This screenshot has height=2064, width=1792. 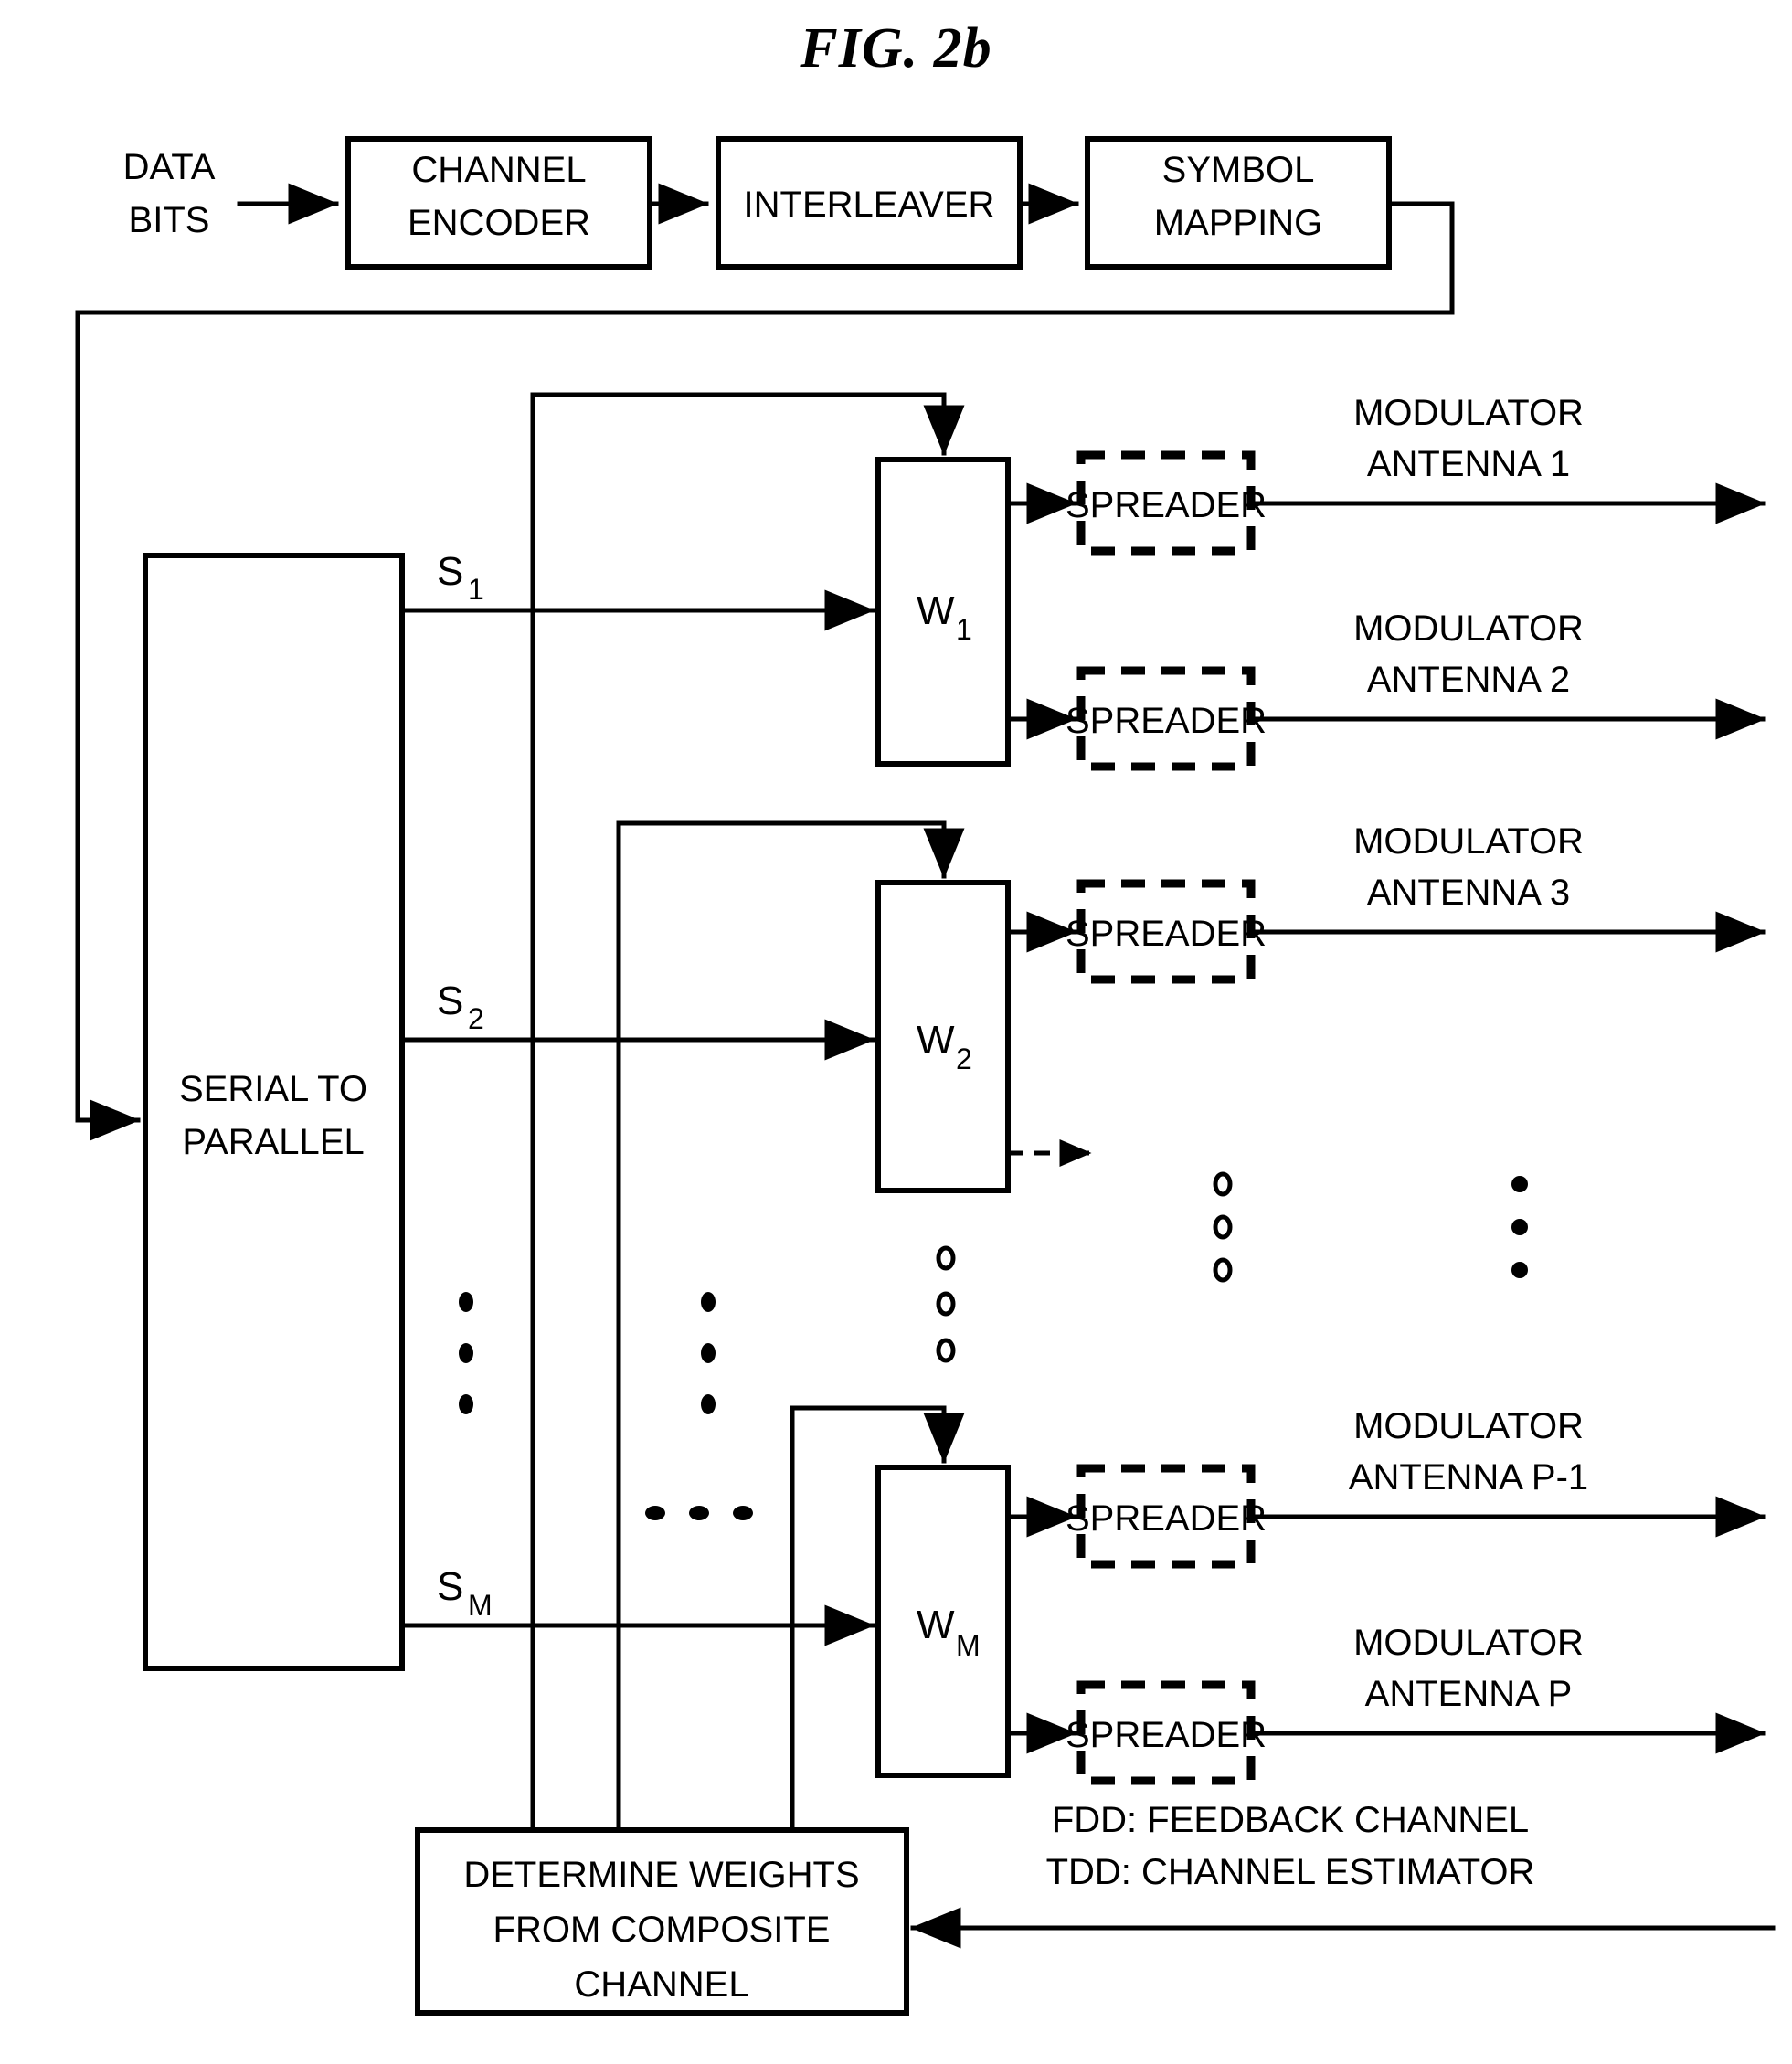 I want to click on signal-s1-index: 1, so click(x=476, y=589).